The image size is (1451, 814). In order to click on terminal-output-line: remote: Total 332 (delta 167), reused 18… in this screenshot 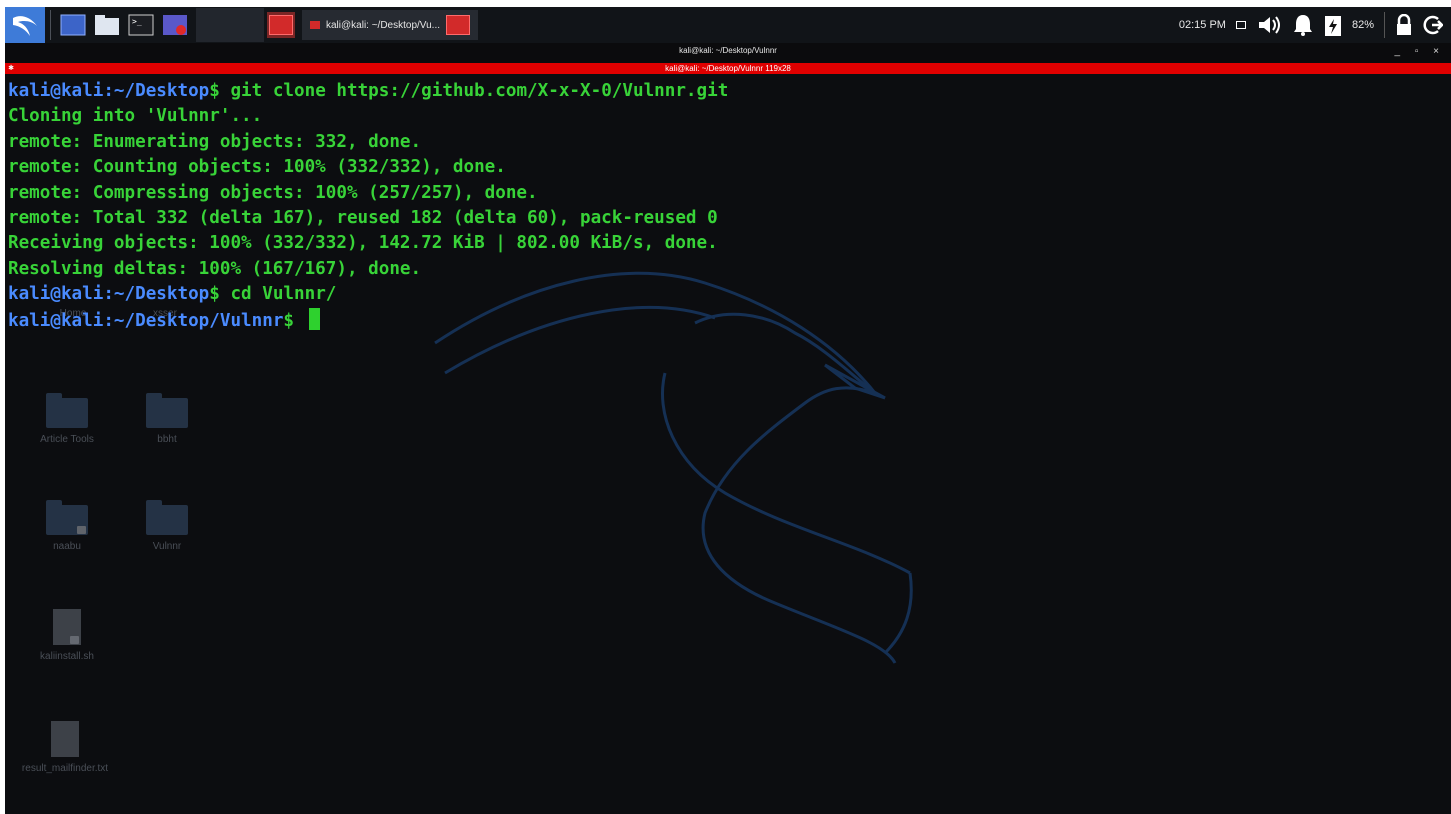, I will do `click(363, 218)`.